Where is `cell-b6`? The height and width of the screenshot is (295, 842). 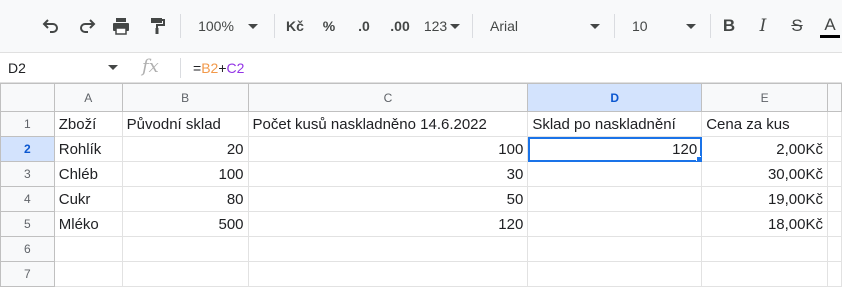
cell-b6 is located at coordinates (185, 249).